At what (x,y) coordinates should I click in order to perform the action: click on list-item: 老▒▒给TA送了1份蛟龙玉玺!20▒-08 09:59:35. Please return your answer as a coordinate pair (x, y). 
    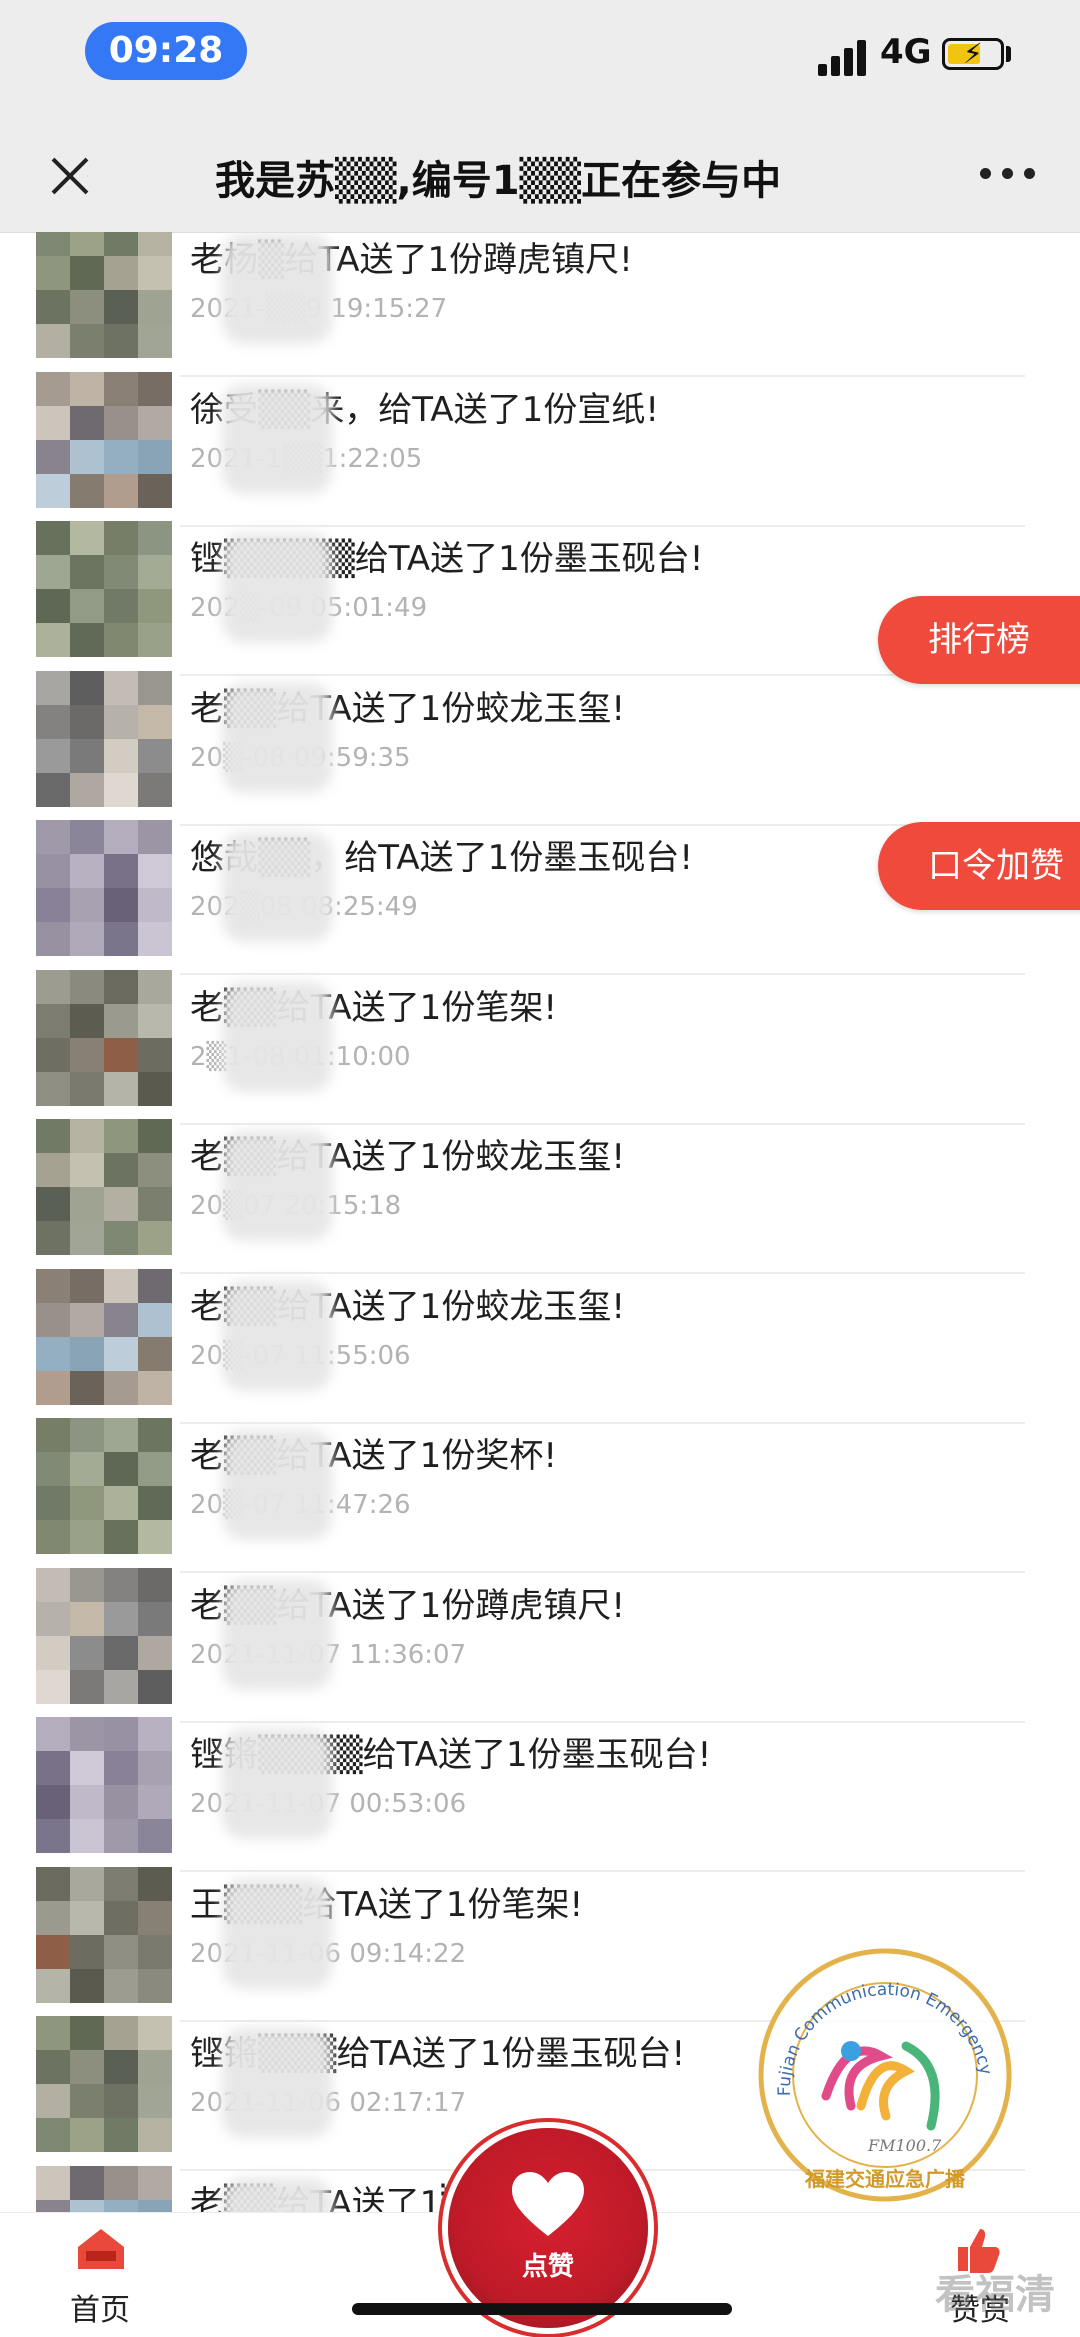
    Looking at the image, I should click on (540, 748).